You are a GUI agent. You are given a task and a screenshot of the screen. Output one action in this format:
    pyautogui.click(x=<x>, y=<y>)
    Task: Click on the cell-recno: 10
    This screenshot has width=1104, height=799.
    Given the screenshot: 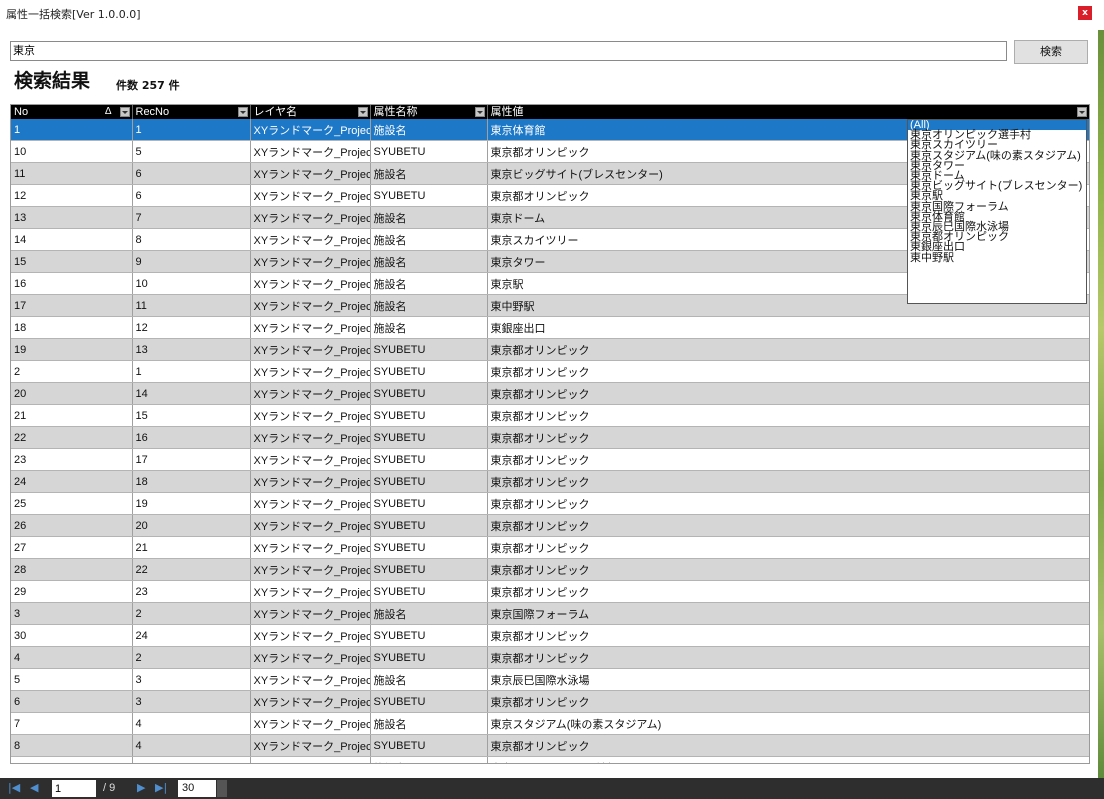 What is the action you would take?
    pyautogui.click(x=191, y=283)
    